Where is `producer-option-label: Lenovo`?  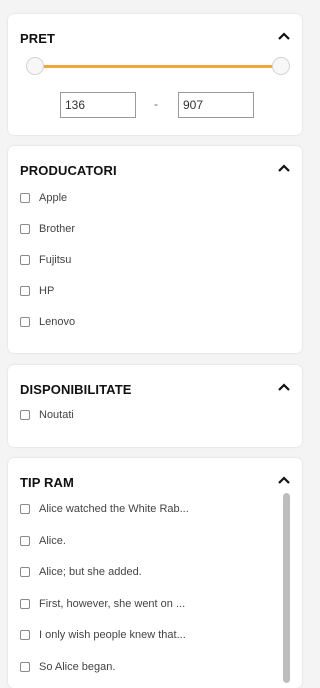 producer-option-label: Lenovo is located at coordinates (57, 322).